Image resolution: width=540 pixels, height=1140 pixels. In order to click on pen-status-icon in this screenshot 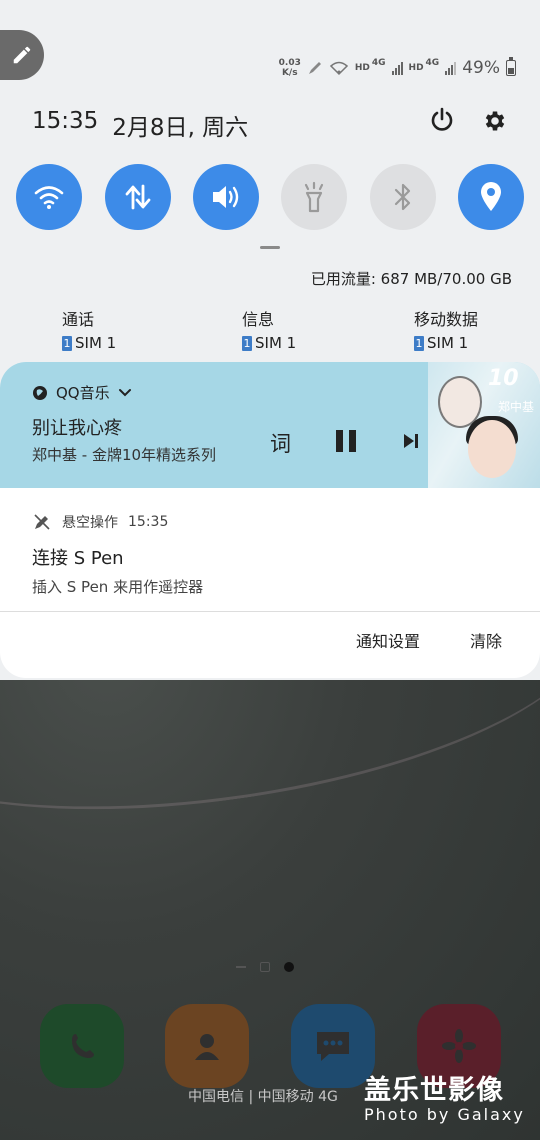, I will do `click(314, 68)`.